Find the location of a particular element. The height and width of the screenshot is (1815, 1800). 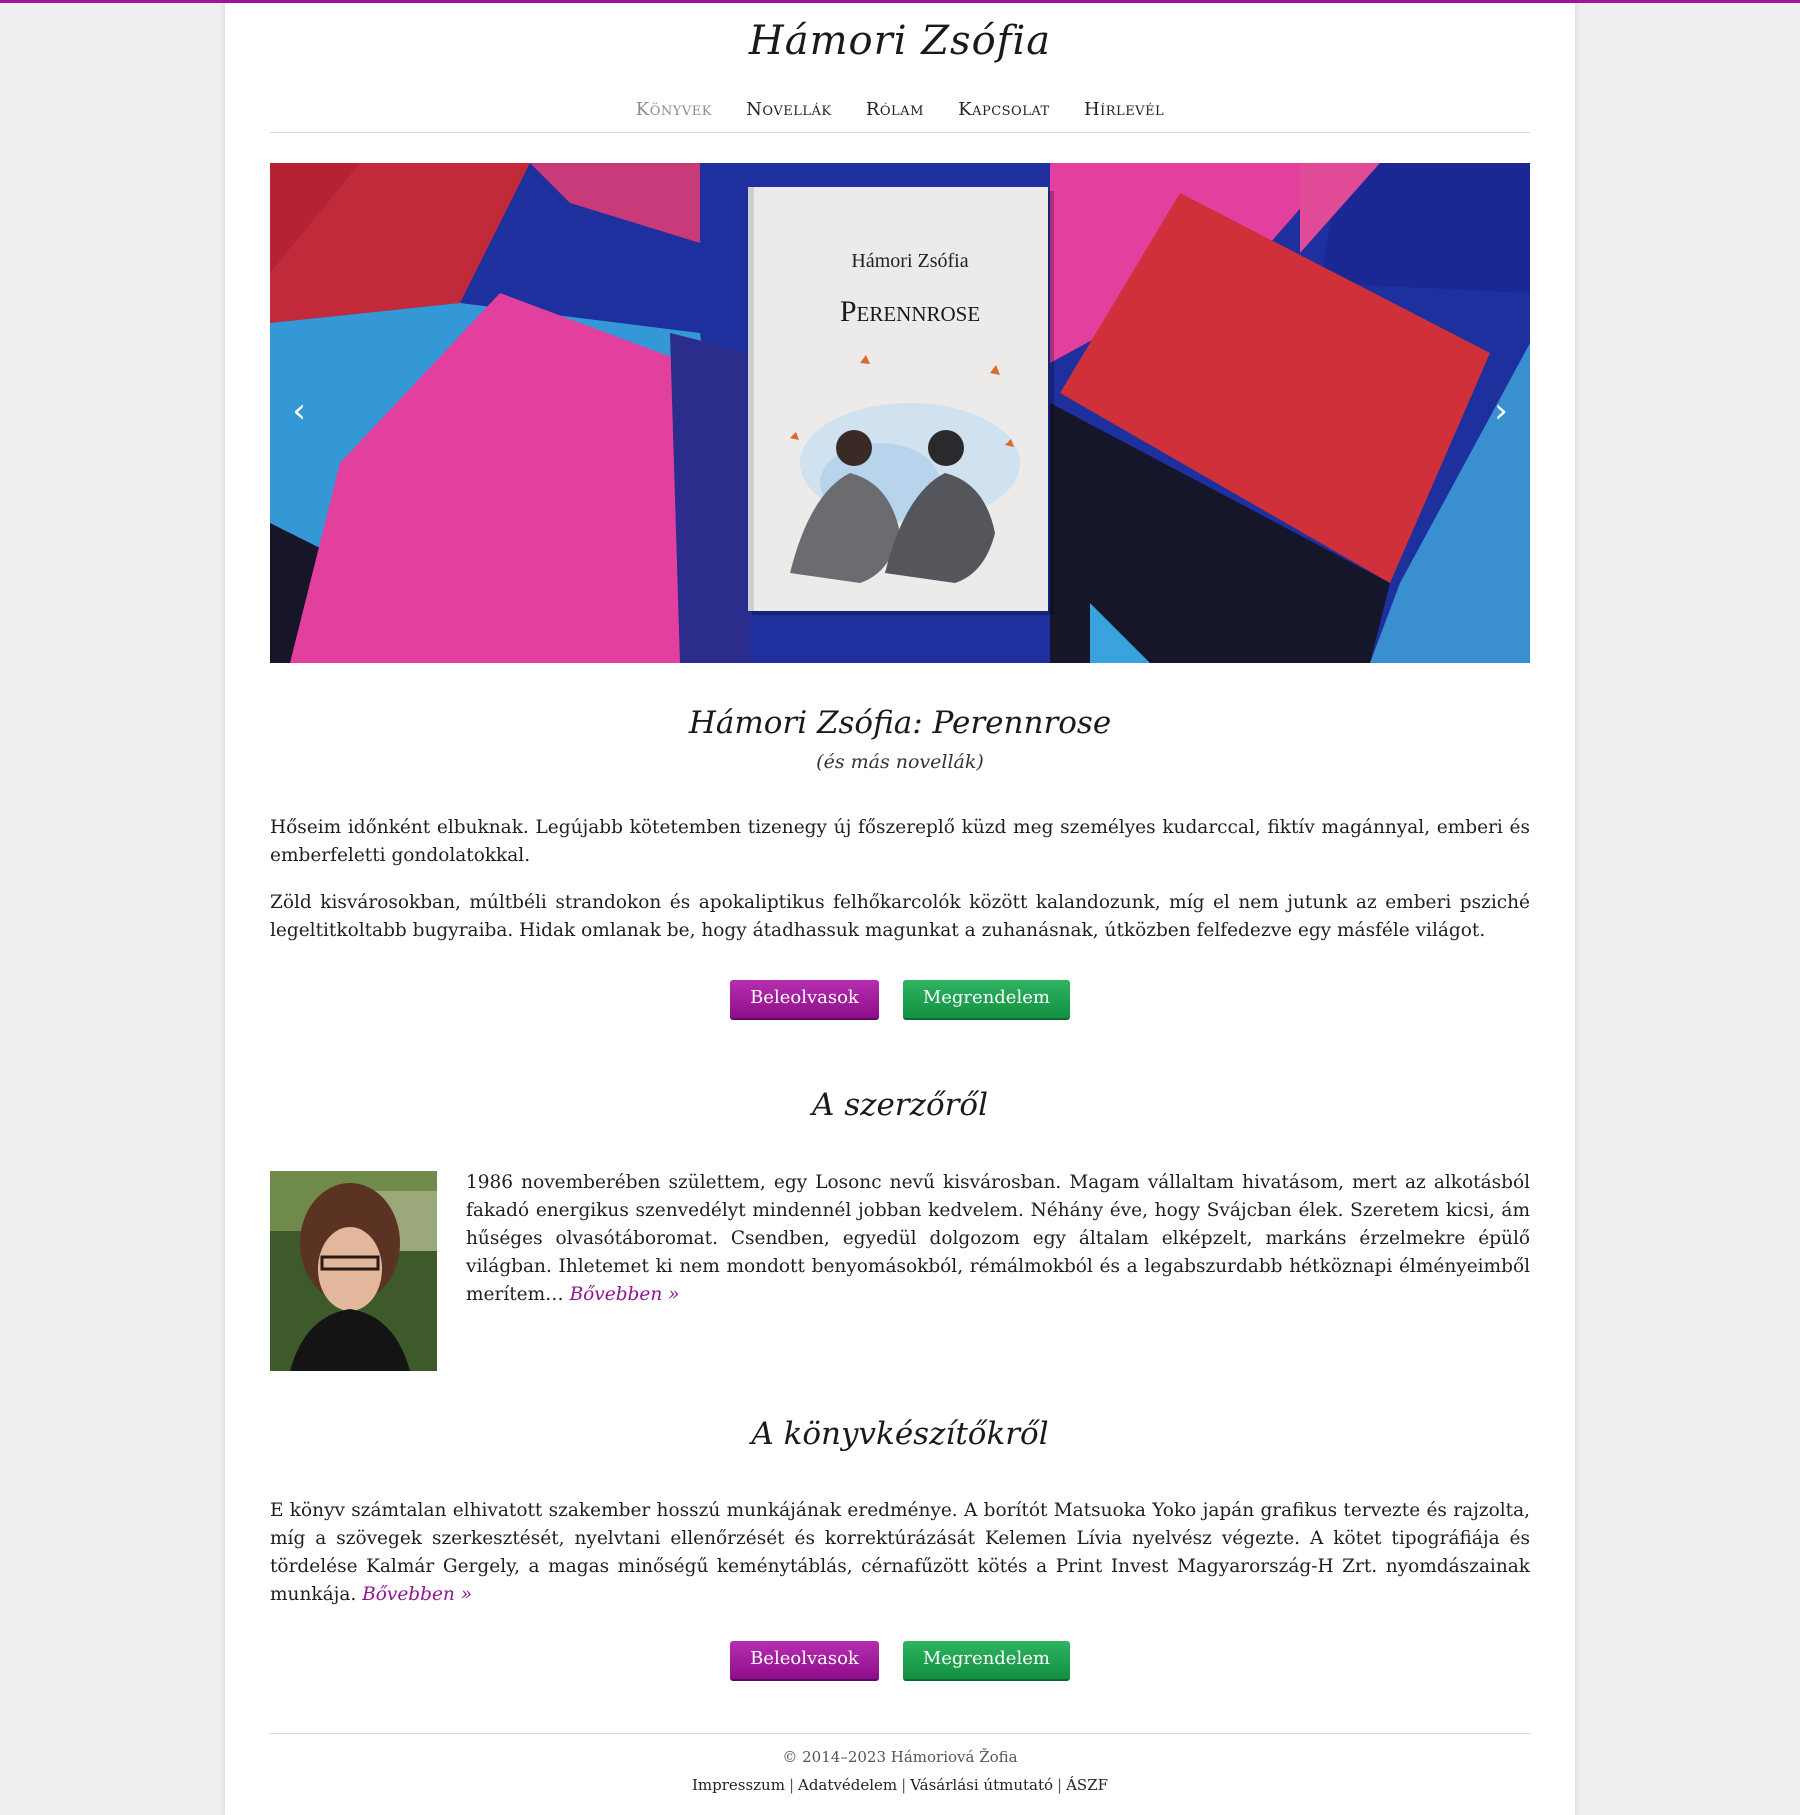

copyright: © 2014–2023 Hámoriová Žofia is located at coordinates (900, 1757).